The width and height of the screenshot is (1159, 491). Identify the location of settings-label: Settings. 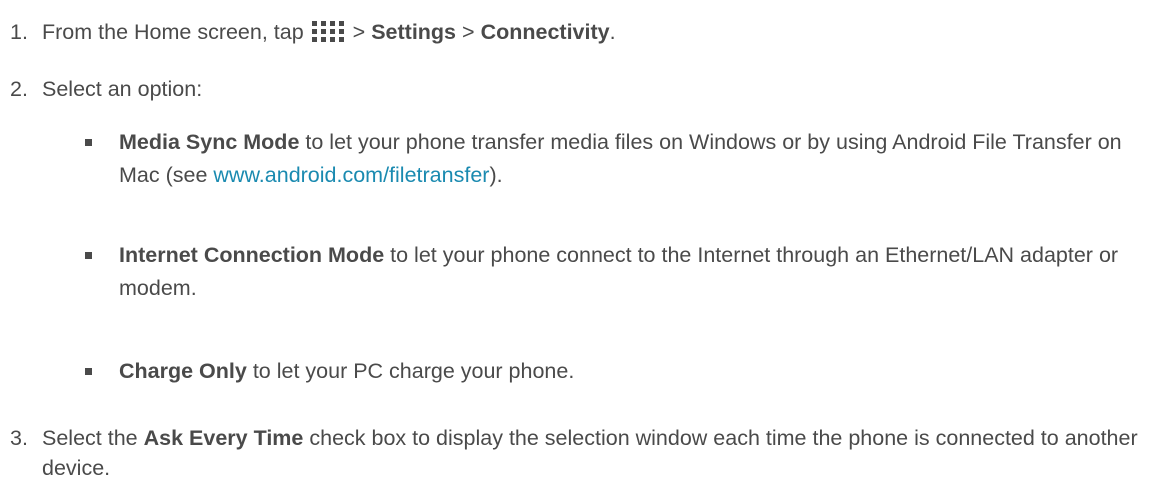
(414, 32).